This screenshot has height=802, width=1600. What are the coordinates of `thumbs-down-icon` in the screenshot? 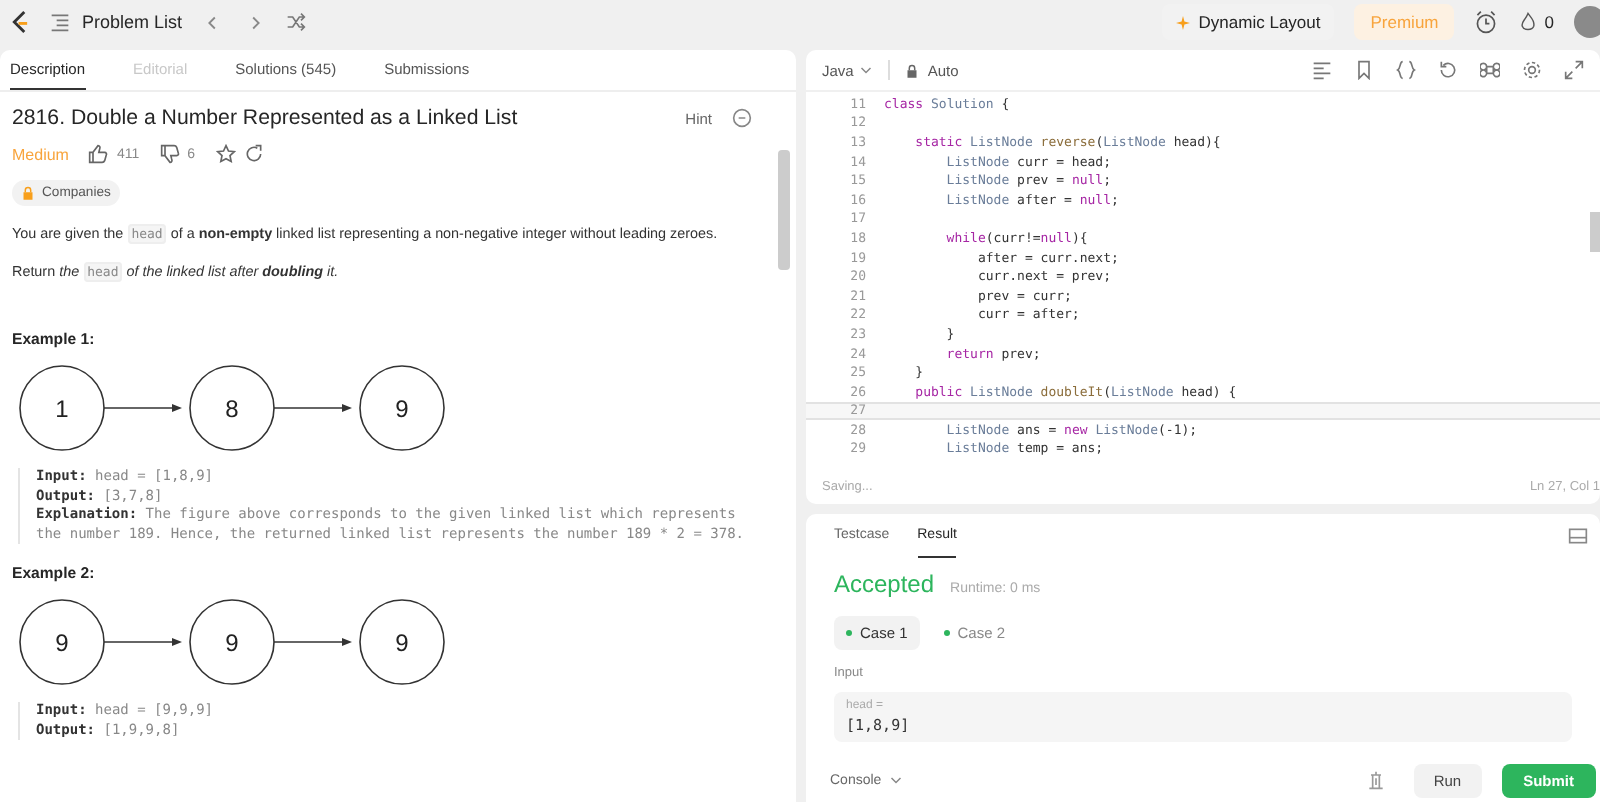 It's located at (169, 154).